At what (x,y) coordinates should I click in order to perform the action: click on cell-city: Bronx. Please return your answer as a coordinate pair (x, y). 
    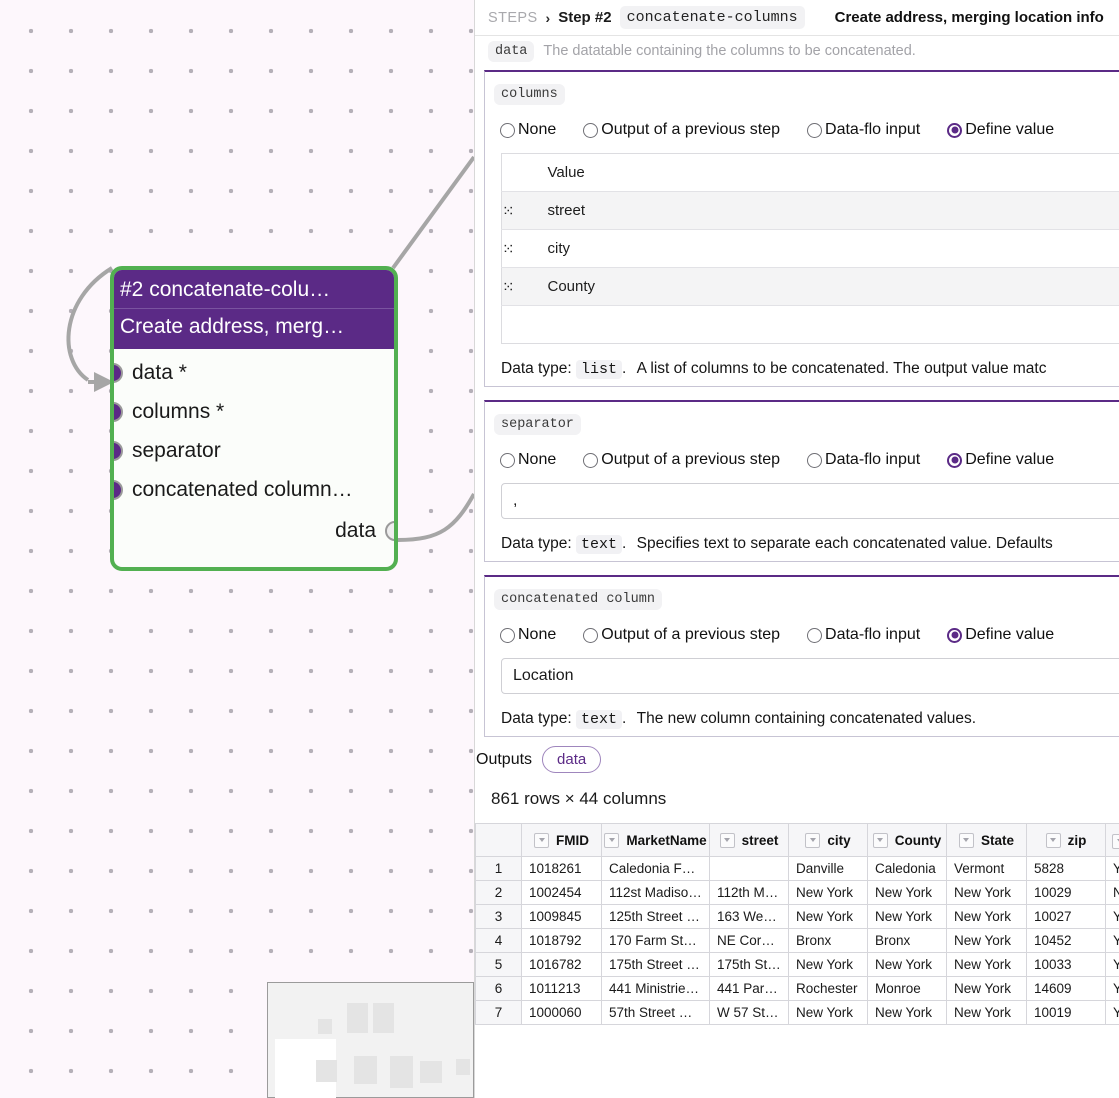
    Looking at the image, I should click on (828, 940).